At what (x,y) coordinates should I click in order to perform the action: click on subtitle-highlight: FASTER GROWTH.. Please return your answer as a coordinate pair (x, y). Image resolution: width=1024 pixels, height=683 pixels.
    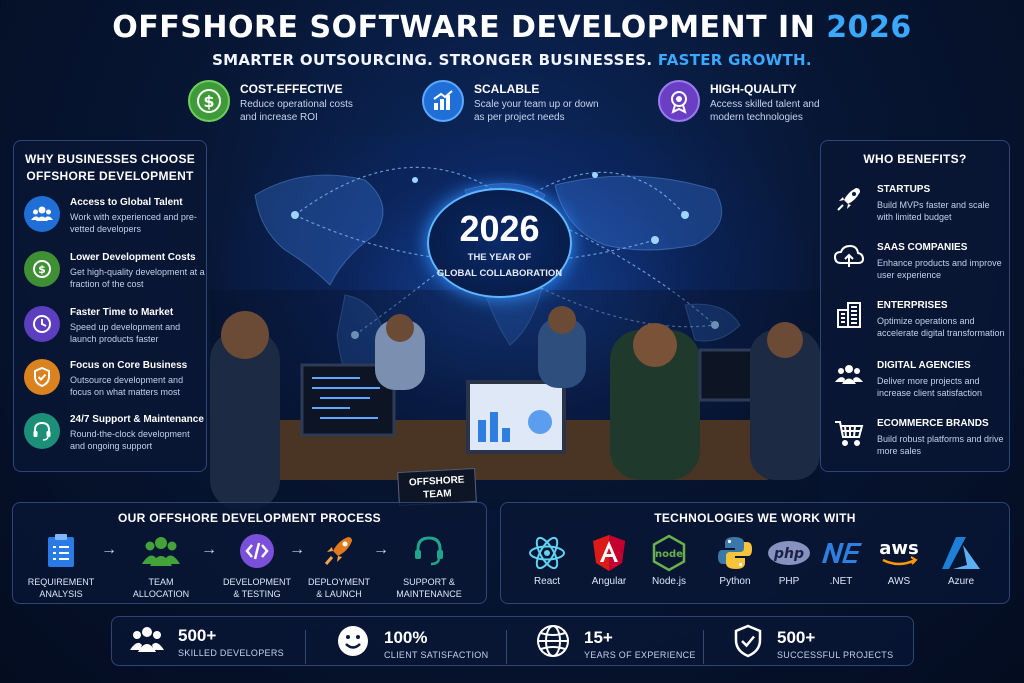
    Looking at the image, I should click on (734, 60).